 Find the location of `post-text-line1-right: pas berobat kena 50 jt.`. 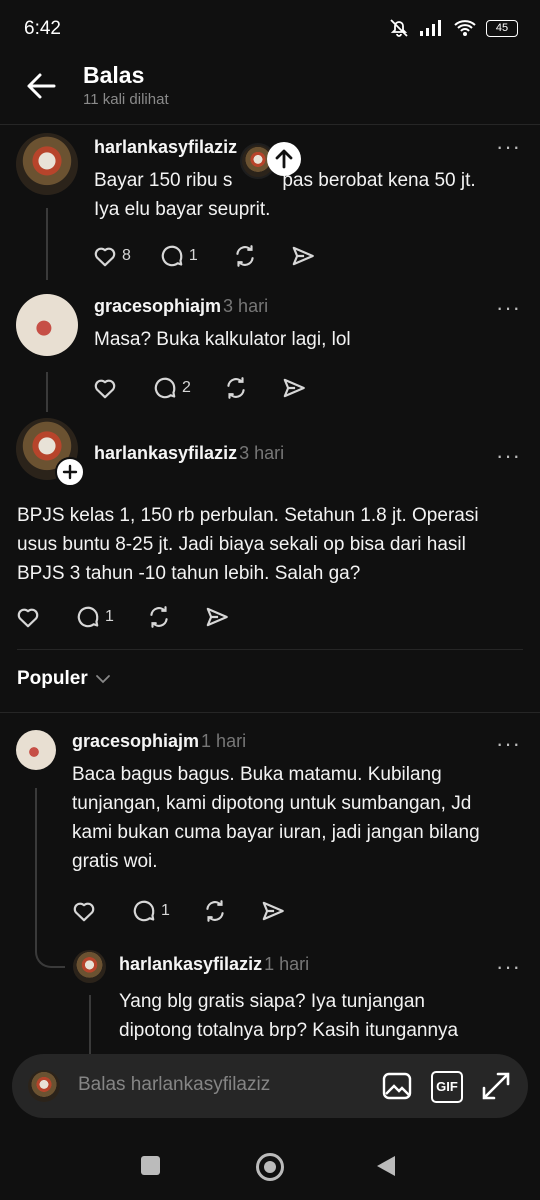

post-text-line1-right: pas berobat kena 50 jt. is located at coordinates (379, 180).